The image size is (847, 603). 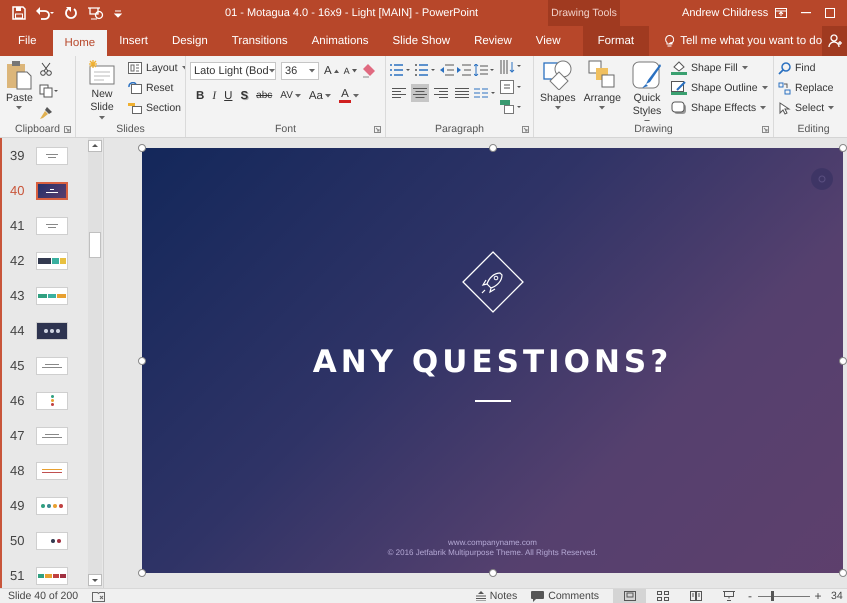 I want to click on notes-button: Notes, so click(x=497, y=596).